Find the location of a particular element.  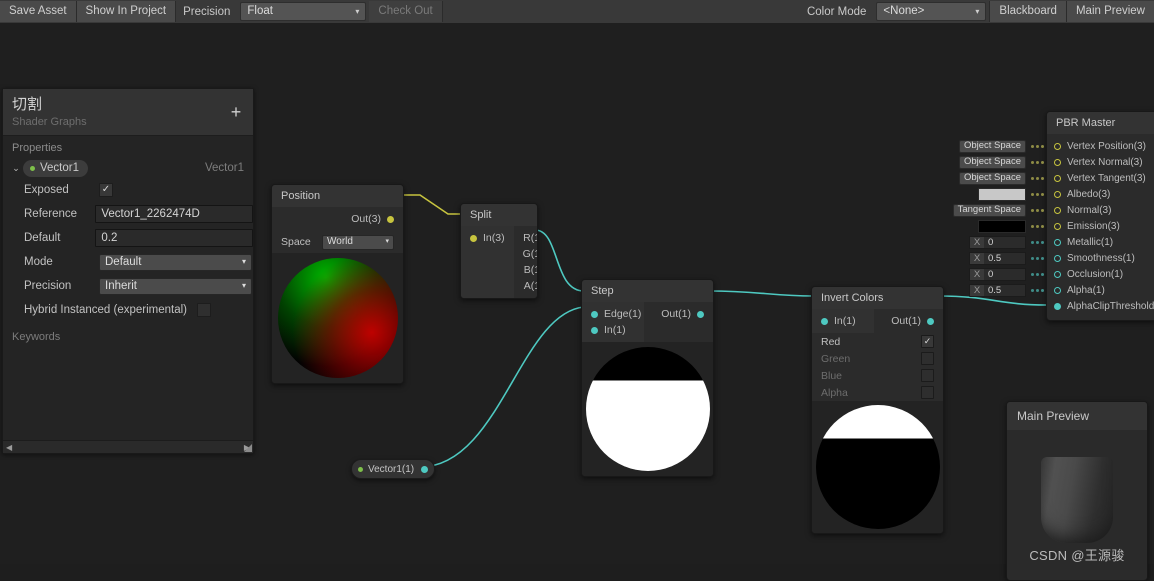

property-pill: Vector1 is located at coordinates (55, 168).